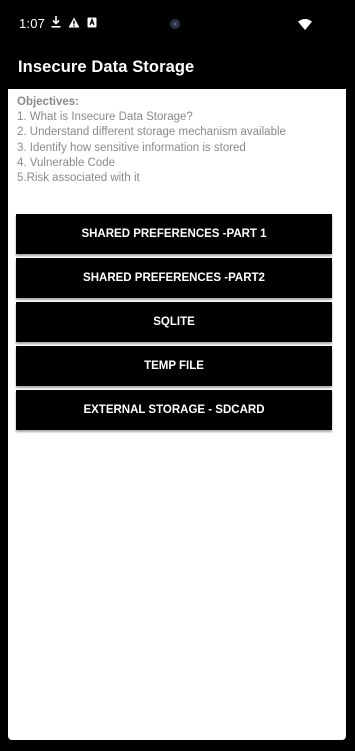  Describe the element at coordinates (174, 278) in the screenshot. I see `shared-preferences-part2-button: SHARED PREFERENCES -PART2` at that location.